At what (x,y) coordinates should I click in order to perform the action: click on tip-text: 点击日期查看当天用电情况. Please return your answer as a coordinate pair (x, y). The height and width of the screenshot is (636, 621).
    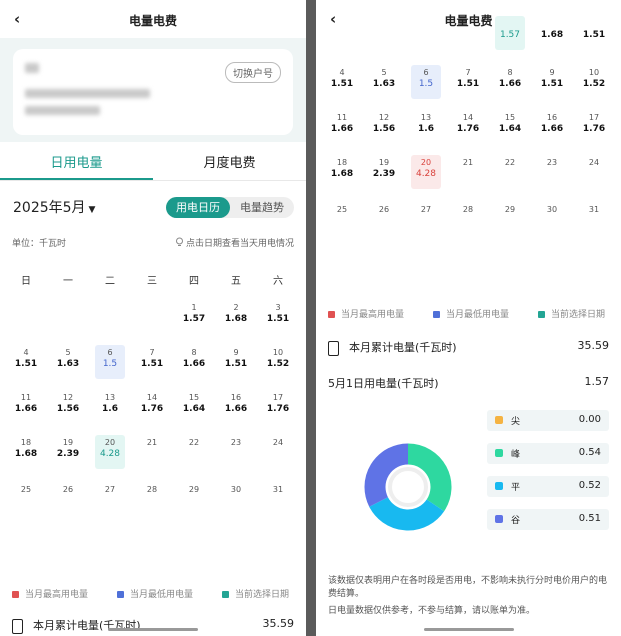
    Looking at the image, I should click on (234, 242).